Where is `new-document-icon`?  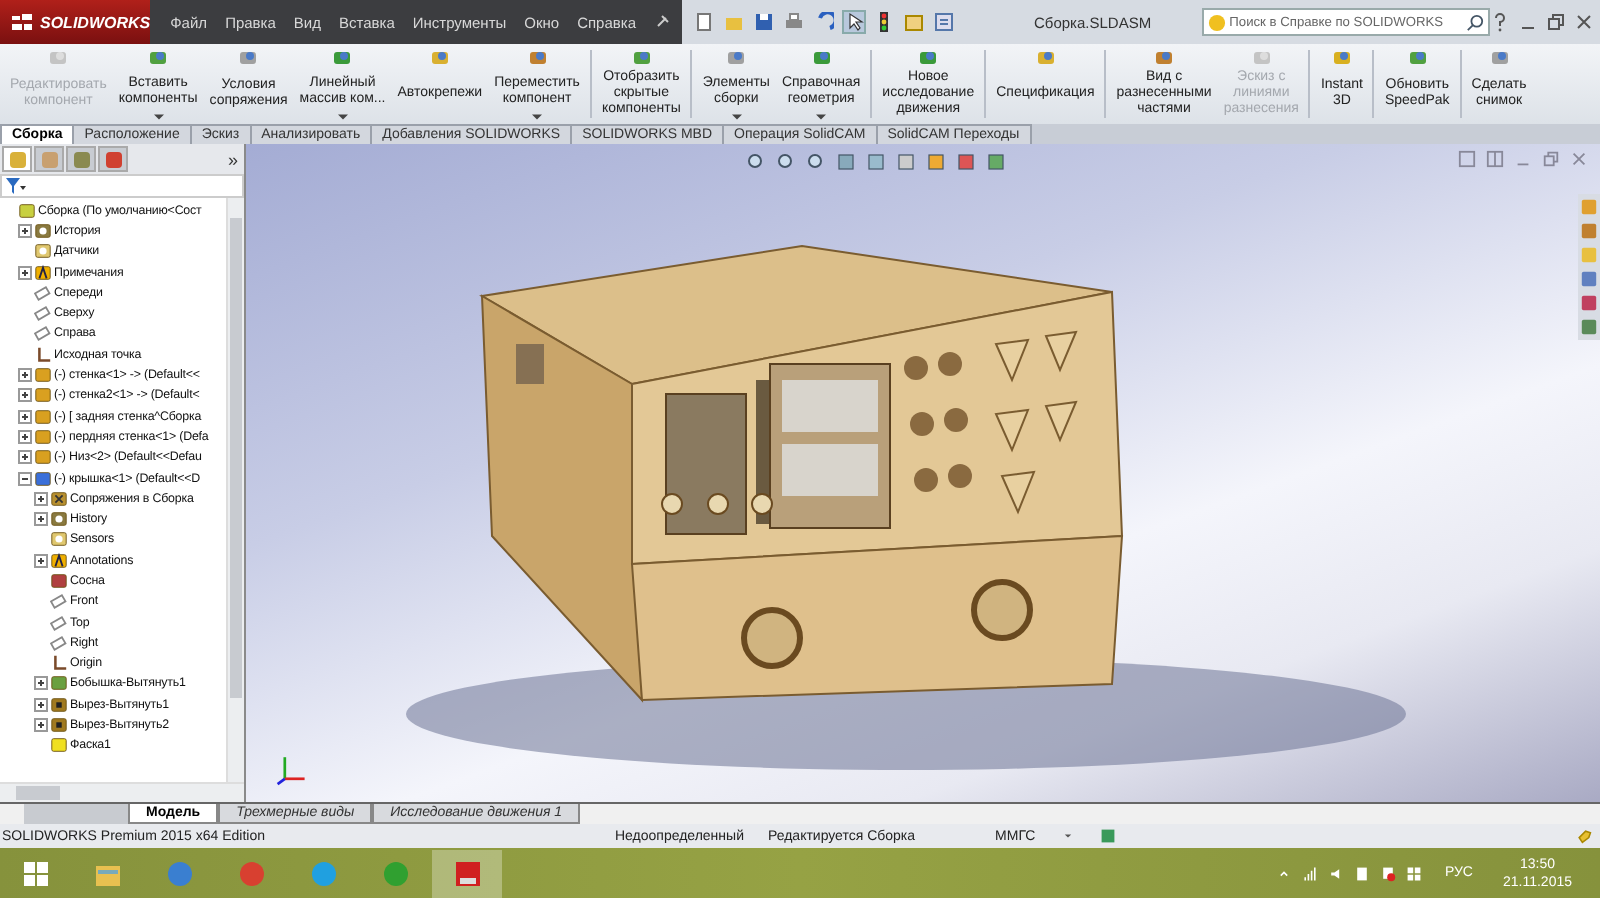 new-document-icon is located at coordinates (704, 22).